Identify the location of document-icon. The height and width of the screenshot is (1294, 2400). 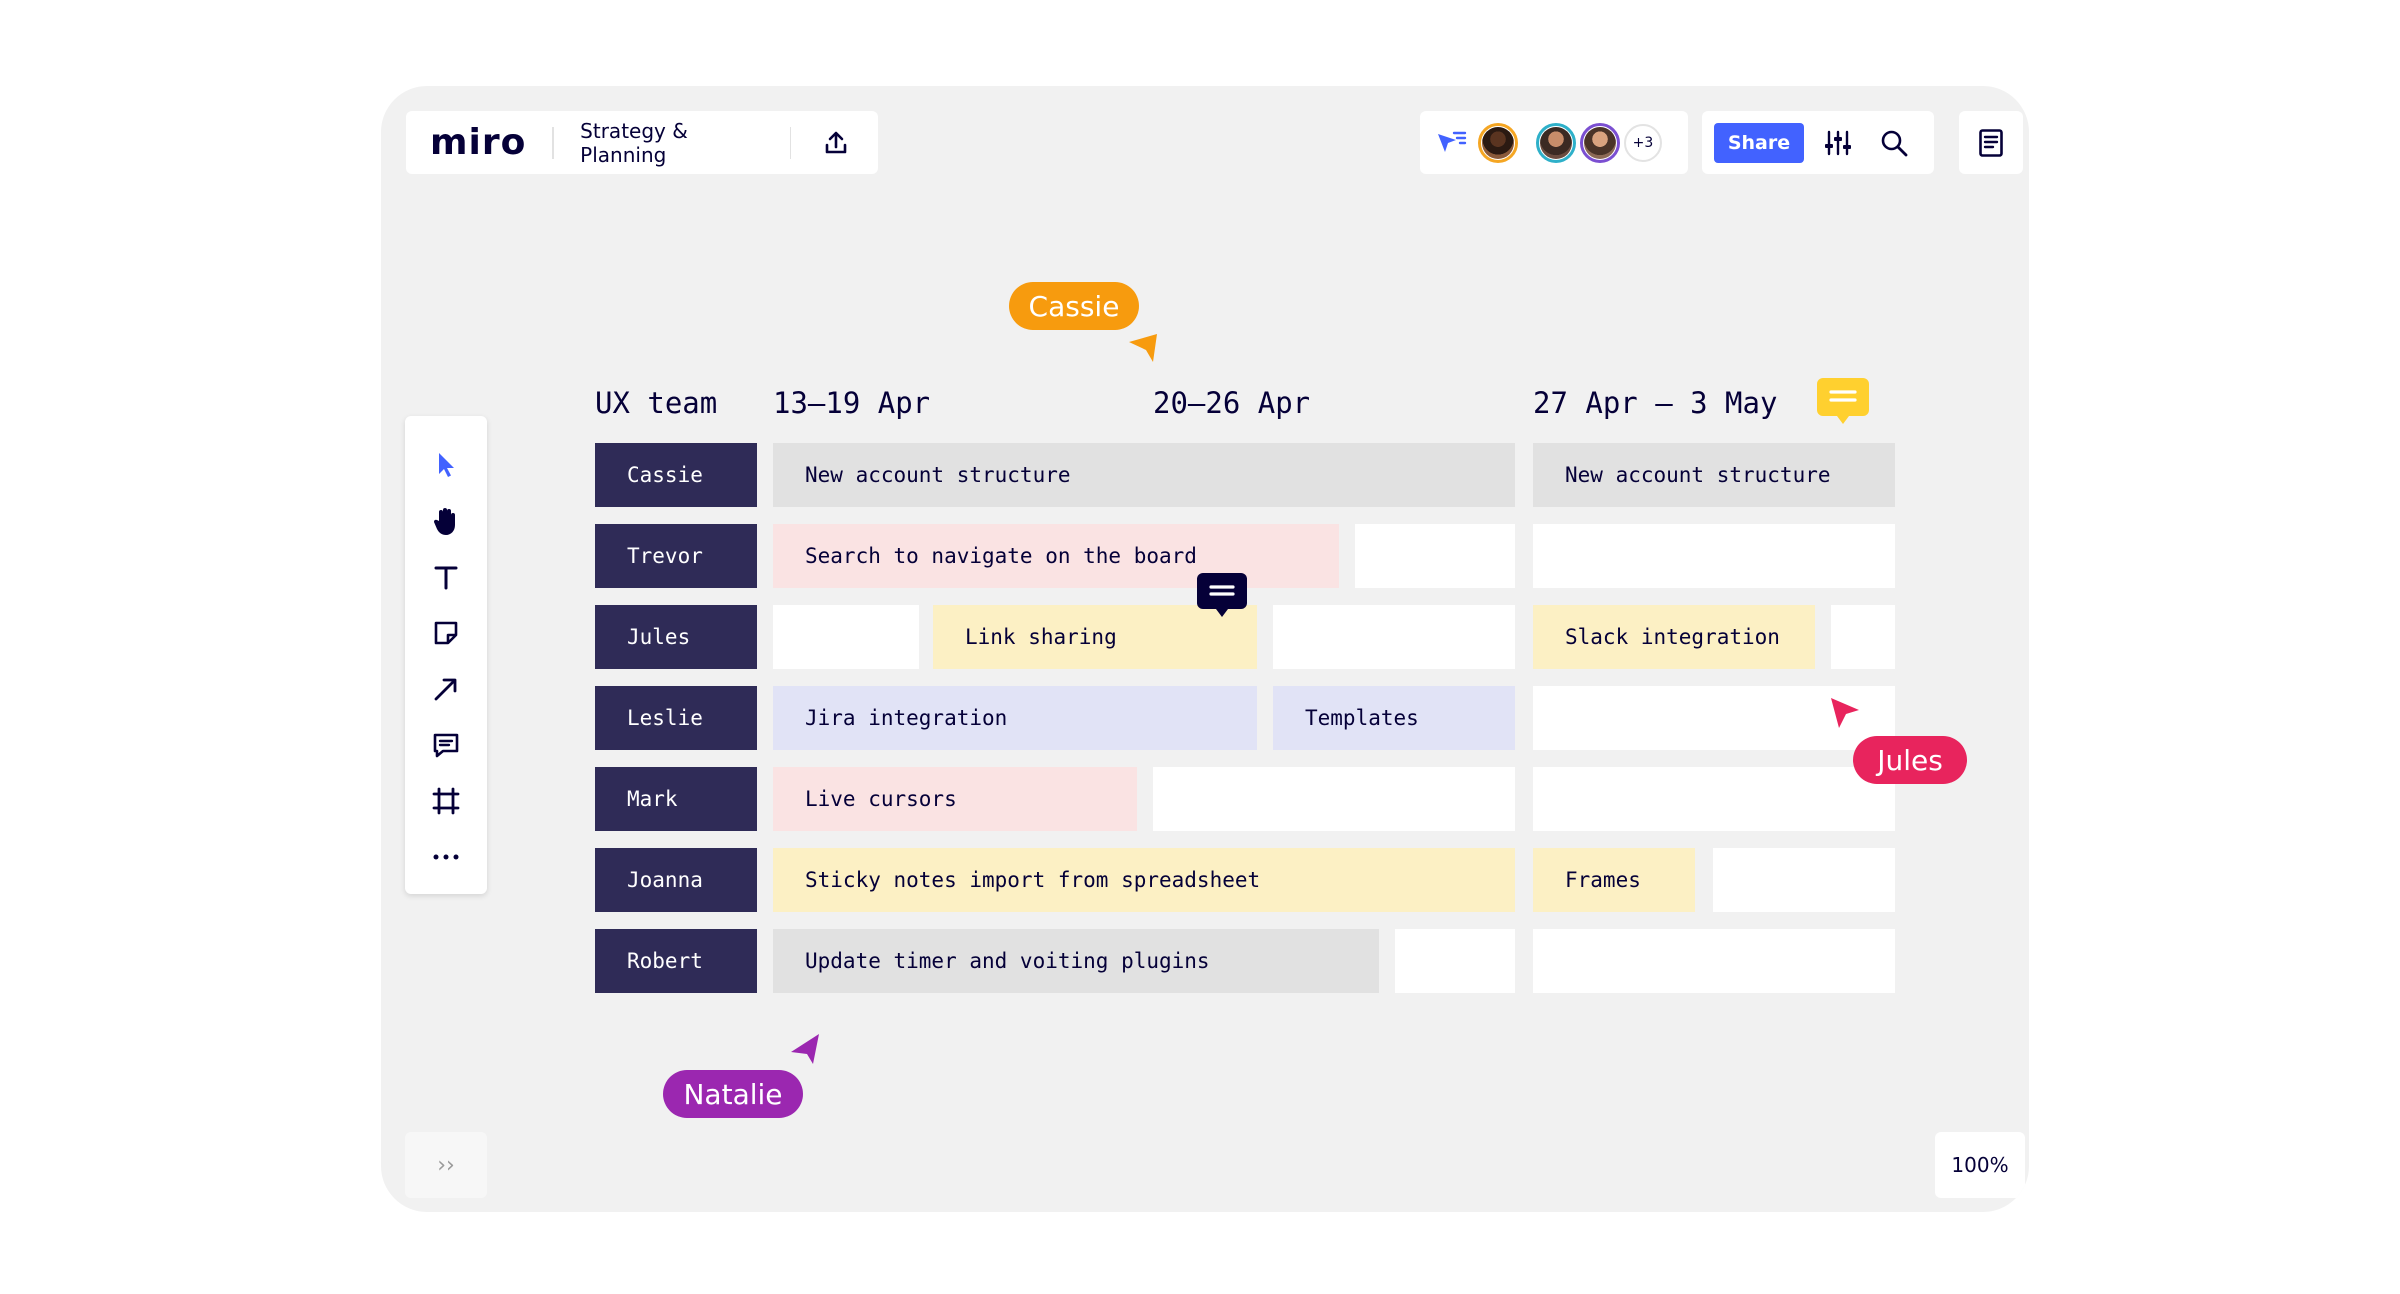
(1991, 143).